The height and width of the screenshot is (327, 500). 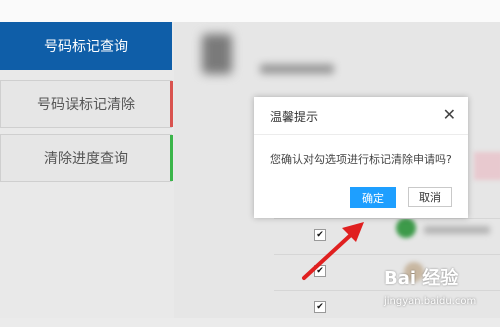 I want to click on watermark-logo: Bai 经验, so click(x=421, y=278).